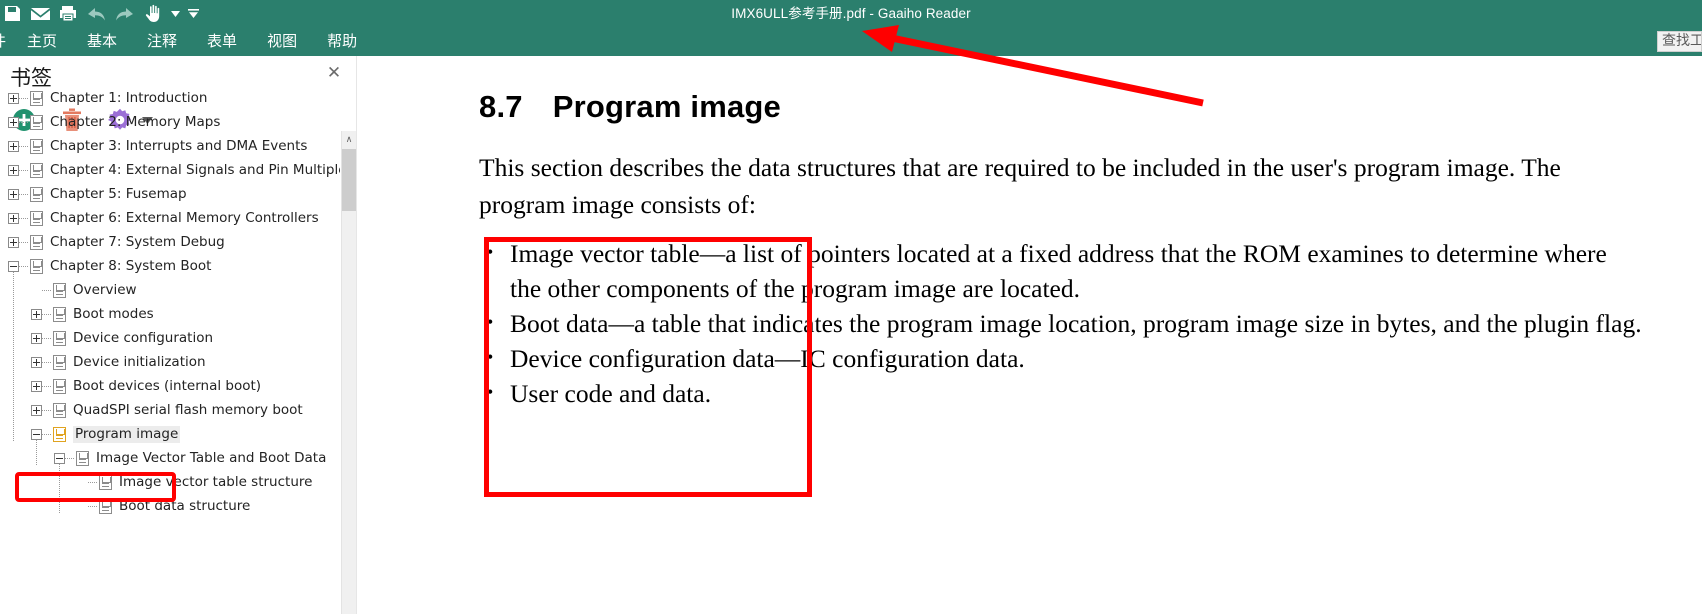  I want to click on bookmark-tree-item: Chapter 1: Introduction, so click(170, 98).